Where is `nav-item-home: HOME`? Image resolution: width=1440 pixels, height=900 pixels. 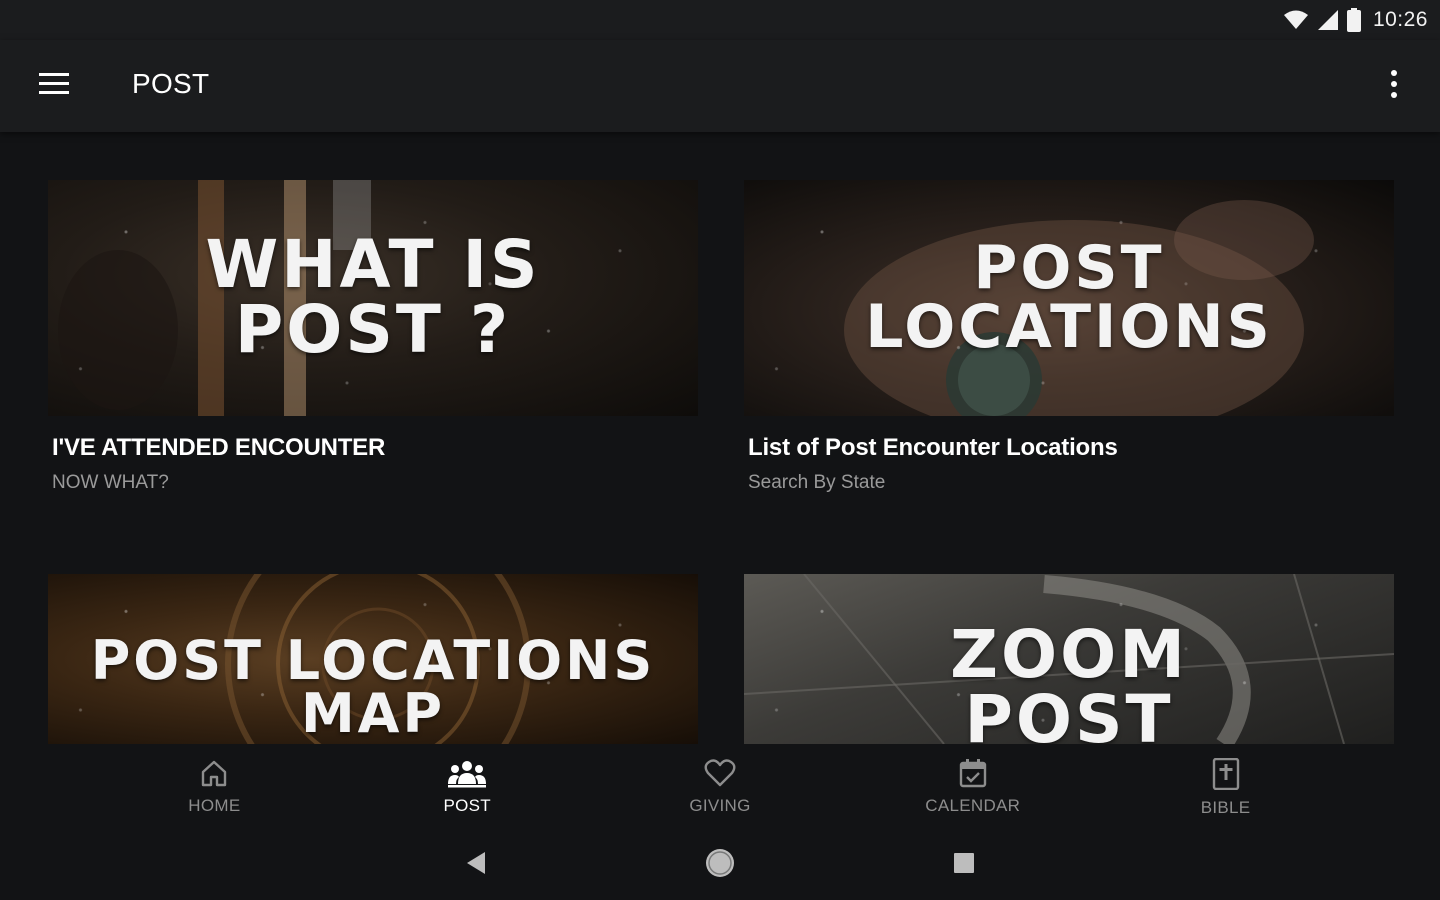 nav-item-home: HOME is located at coordinates (214, 787).